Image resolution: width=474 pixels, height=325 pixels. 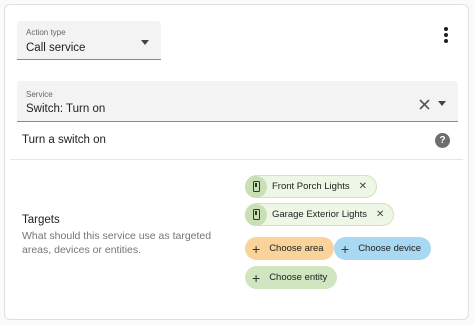 I want to click on divider, so click(x=236, y=159).